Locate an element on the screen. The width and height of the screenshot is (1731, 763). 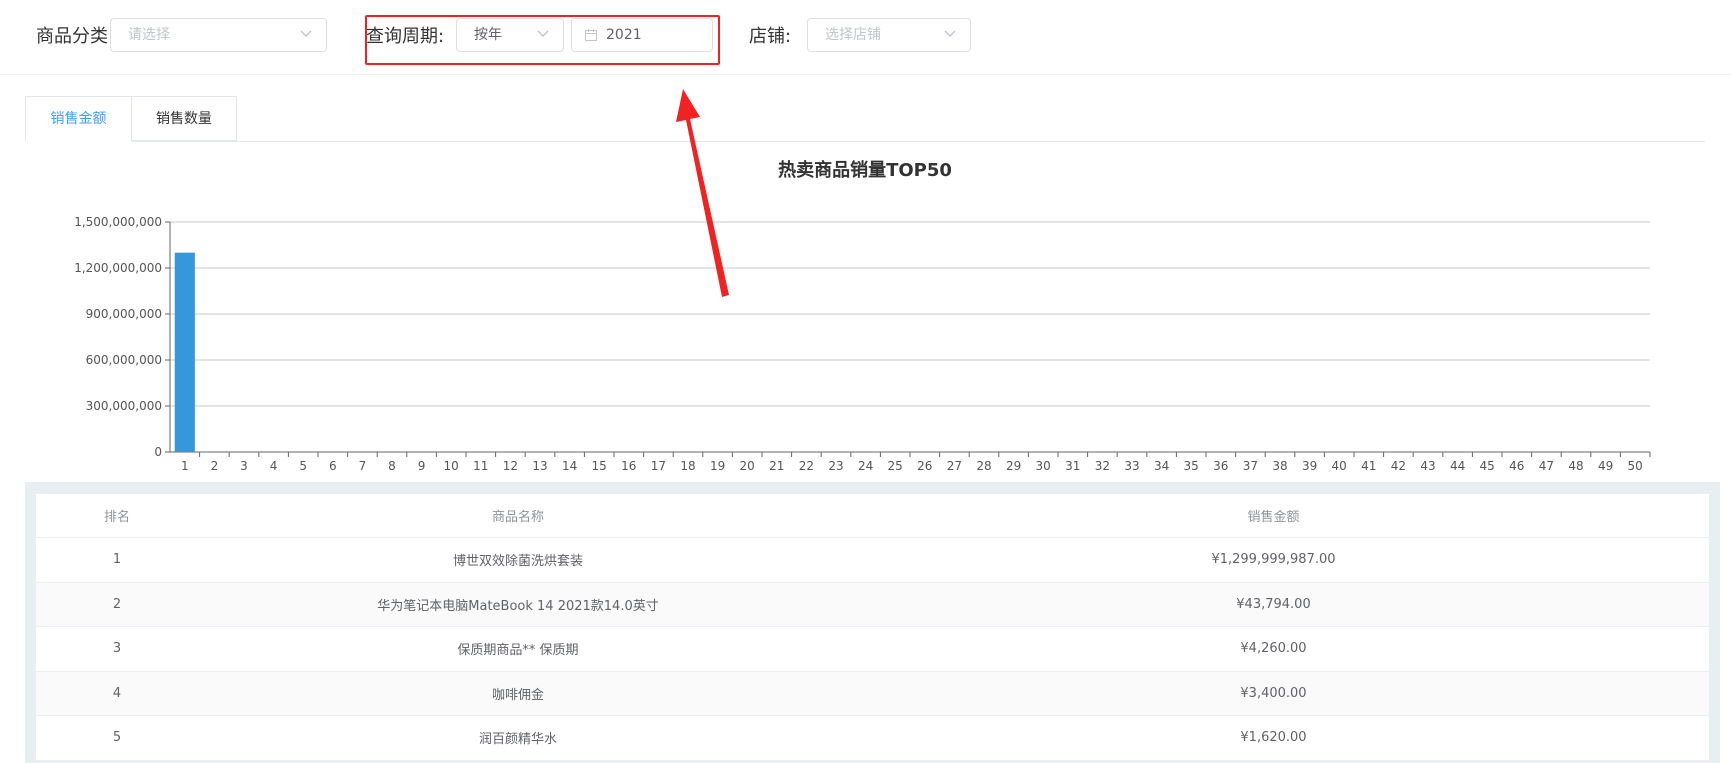
y-tick-label: 1,200,000,000 is located at coordinates (118, 268).